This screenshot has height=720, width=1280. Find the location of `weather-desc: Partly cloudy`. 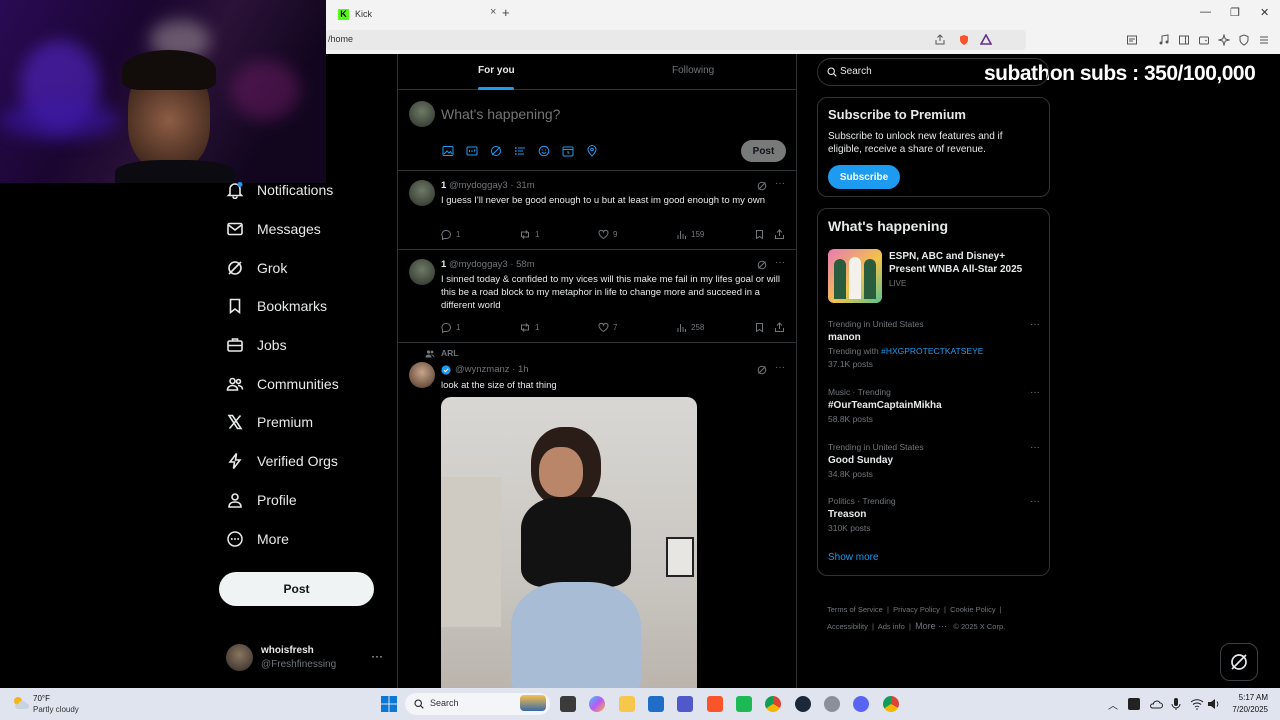

weather-desc: Partly cloudy is located at coordinates (56, 709).